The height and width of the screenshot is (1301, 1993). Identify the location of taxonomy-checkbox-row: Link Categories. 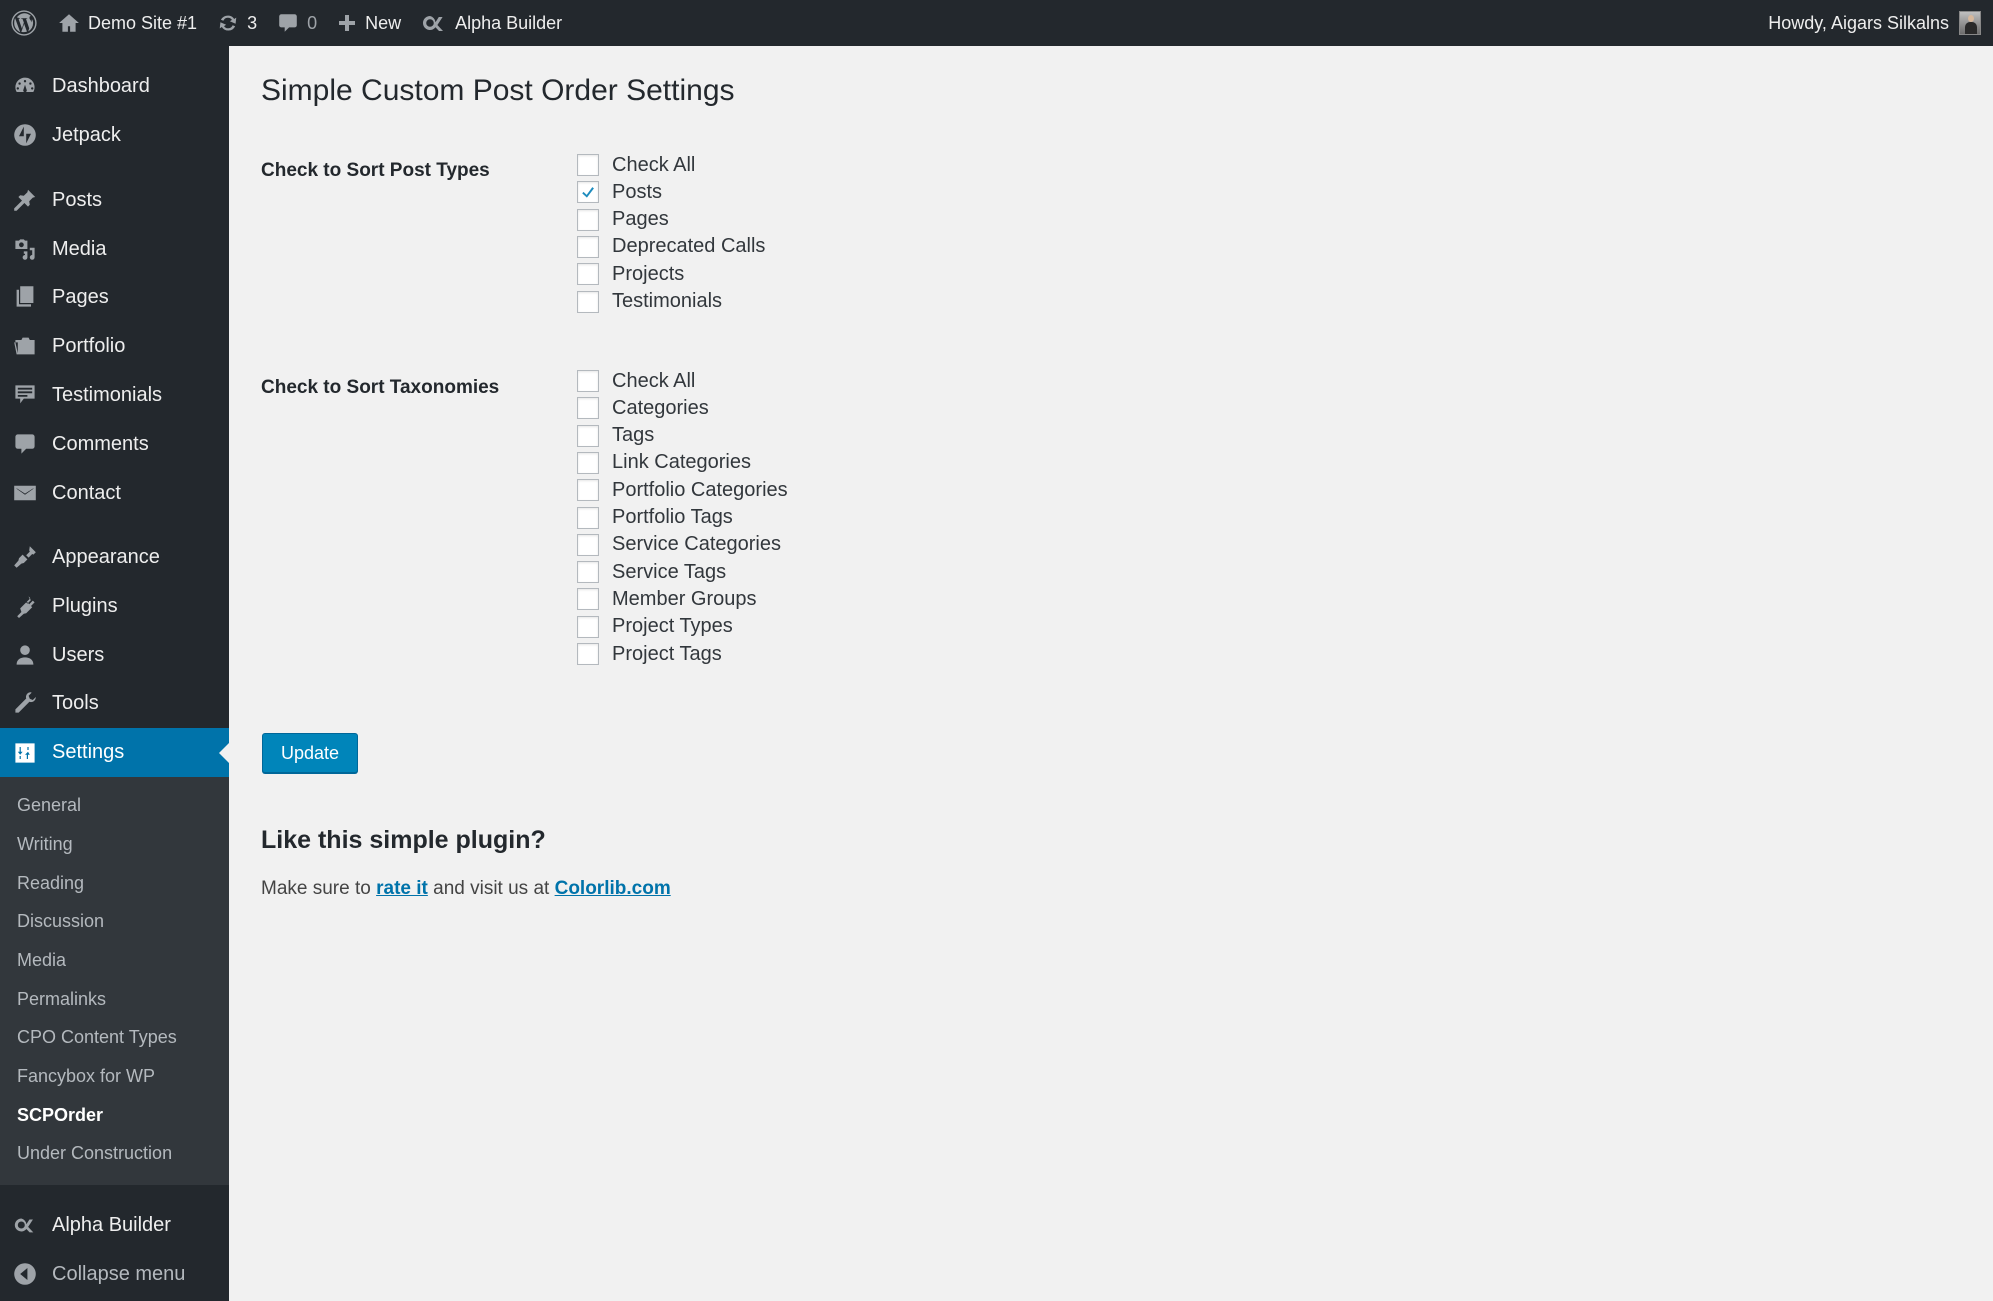
(664, 463).